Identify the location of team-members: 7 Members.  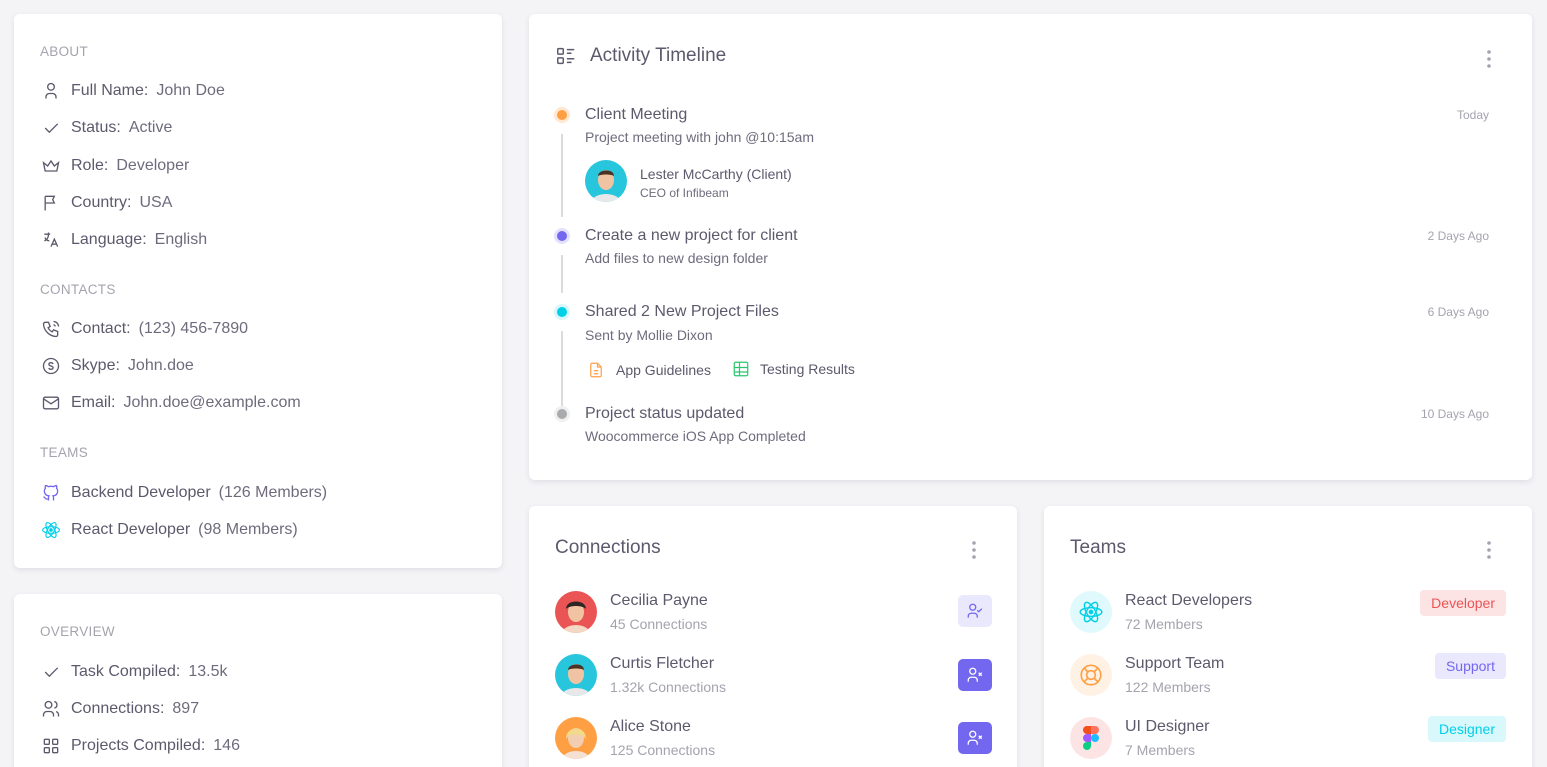
(1160, 750).